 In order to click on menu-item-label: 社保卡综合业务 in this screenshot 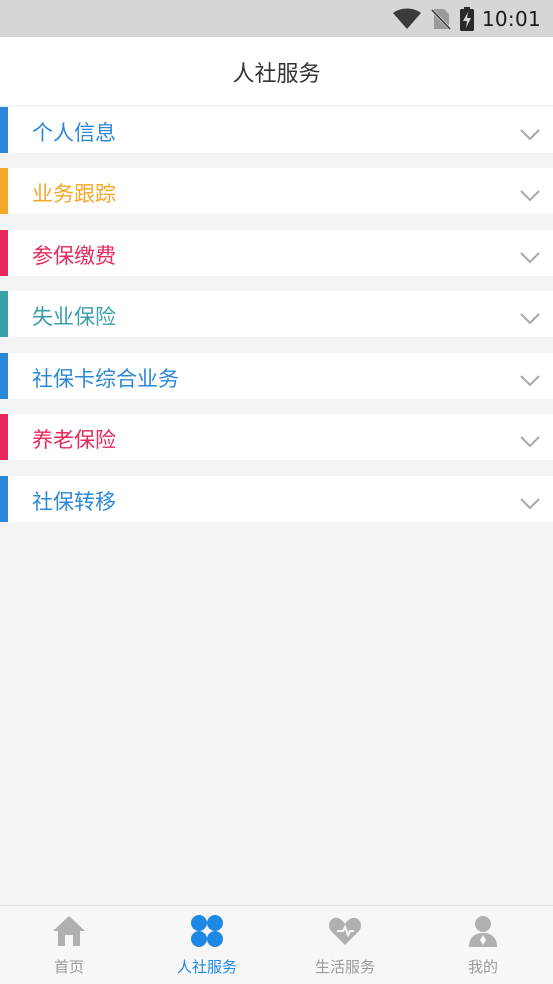, I will do `click(105, 379)`.